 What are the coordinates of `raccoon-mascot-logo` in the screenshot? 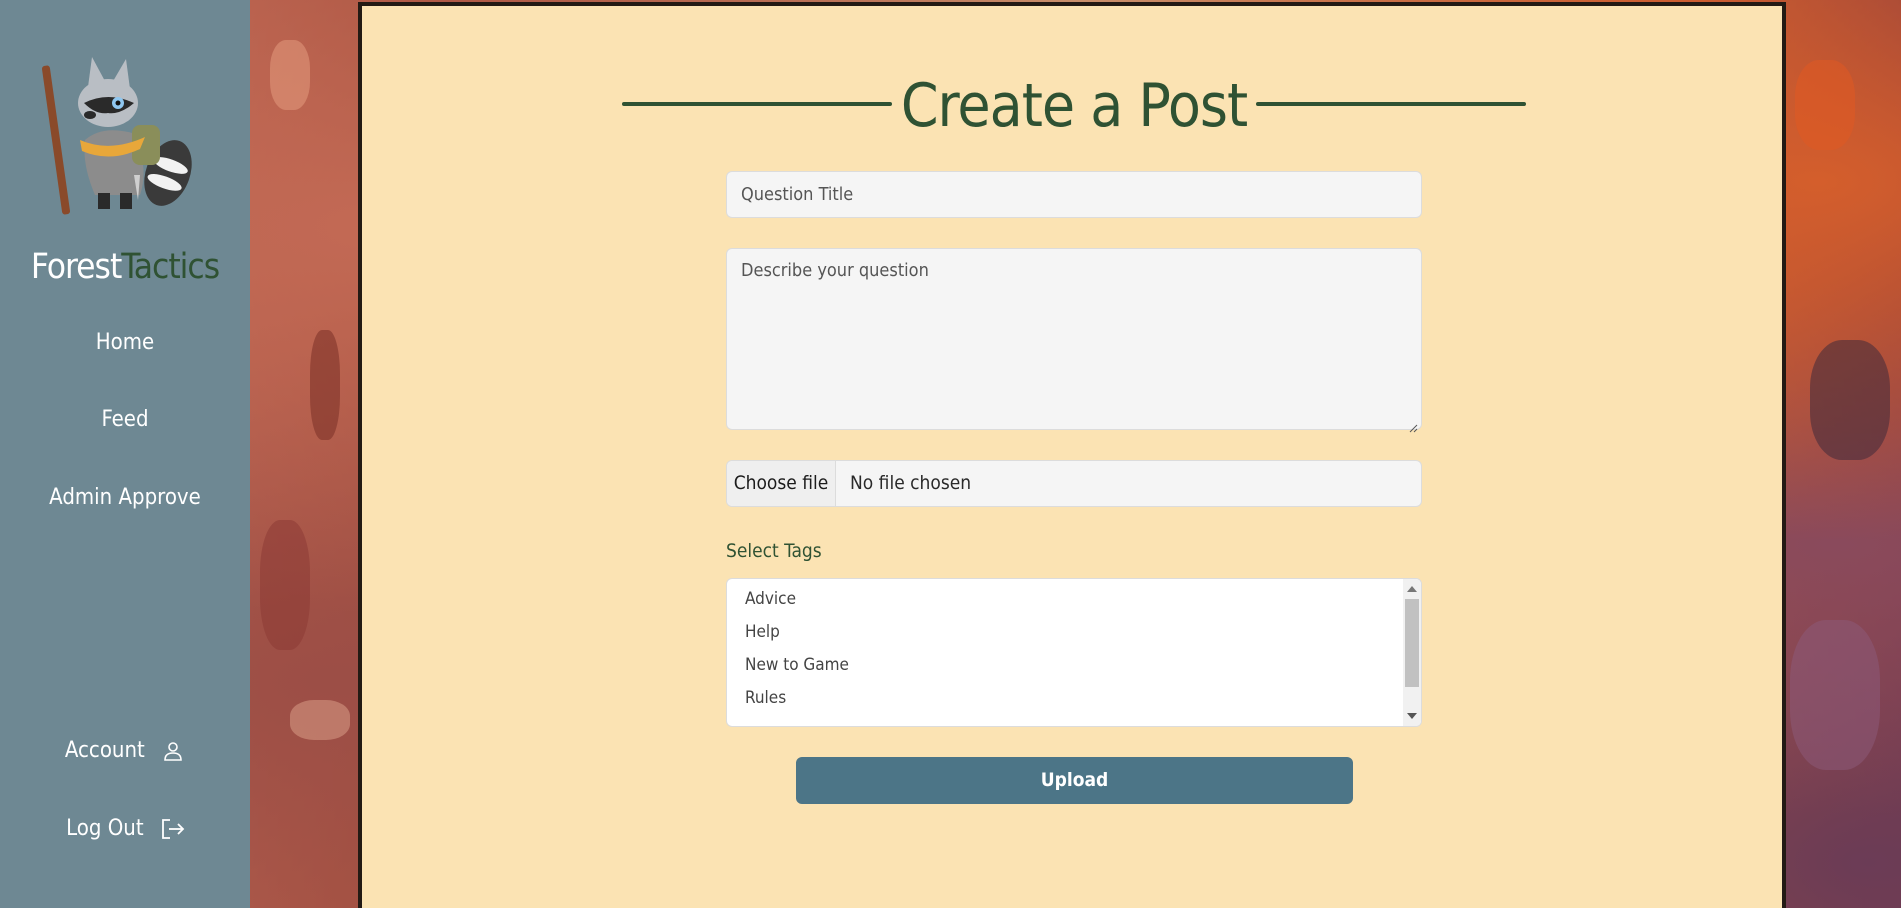 It's located at (125, 130).